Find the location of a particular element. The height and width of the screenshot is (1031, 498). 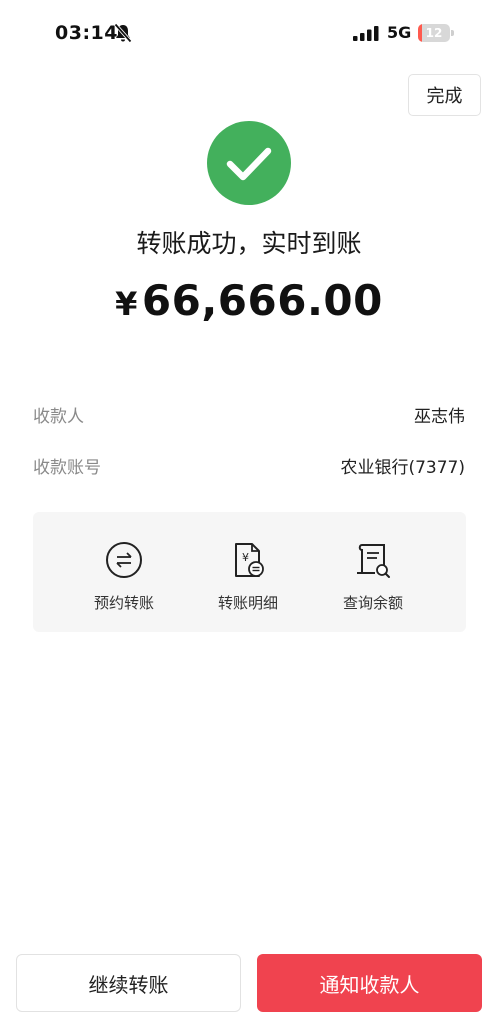

transfer-details-icon: ¥ is located at coordinates (249, 560).